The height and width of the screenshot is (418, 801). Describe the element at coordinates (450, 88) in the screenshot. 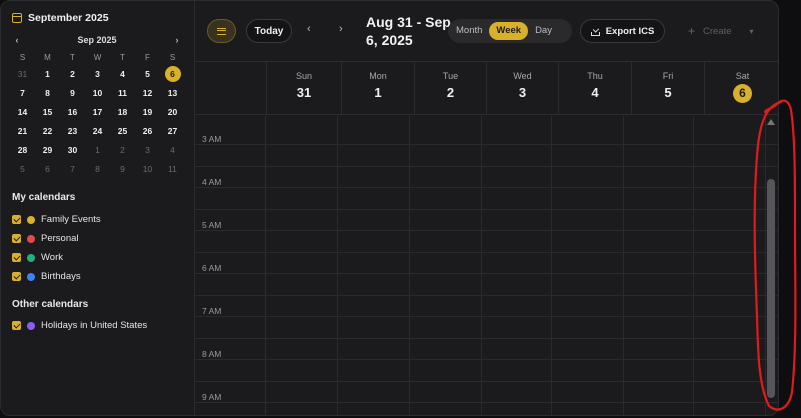

I see `day-header-tue: Tue 2` at that location.